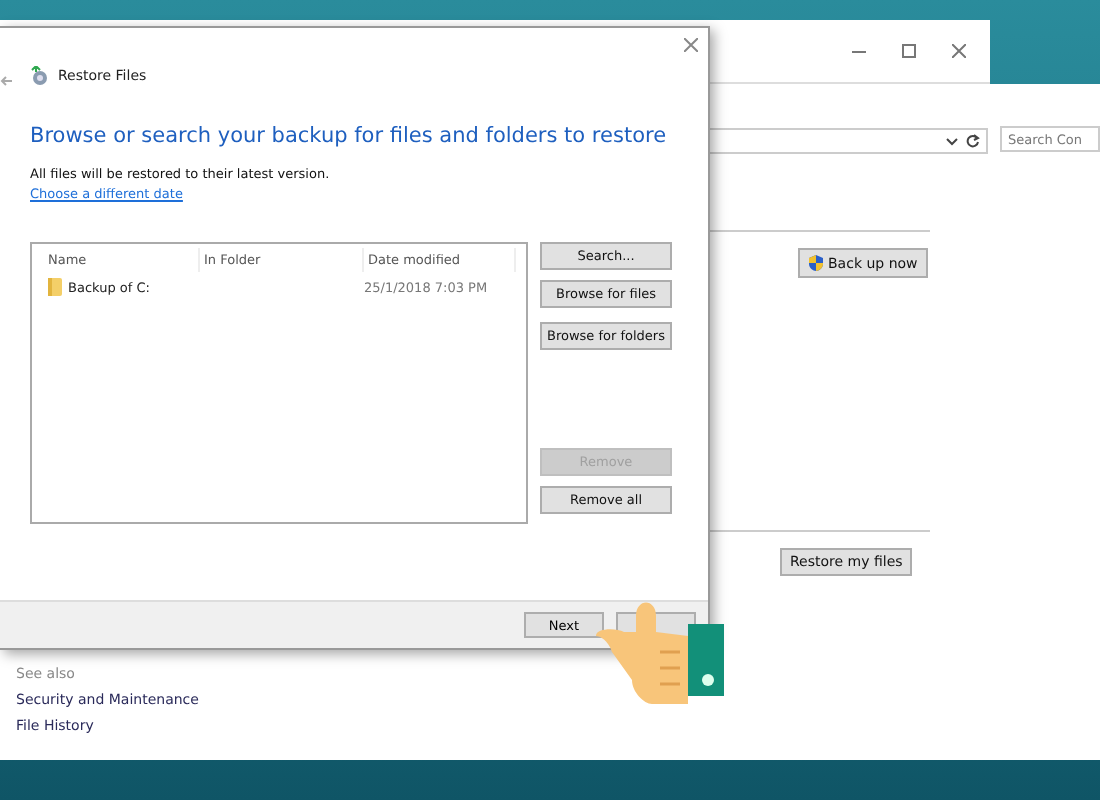 This screenshot has width=1100, height=800. Describe the element at coordinates (6, 81) in the screenshot. I see `back-arrow-icon` at that location.